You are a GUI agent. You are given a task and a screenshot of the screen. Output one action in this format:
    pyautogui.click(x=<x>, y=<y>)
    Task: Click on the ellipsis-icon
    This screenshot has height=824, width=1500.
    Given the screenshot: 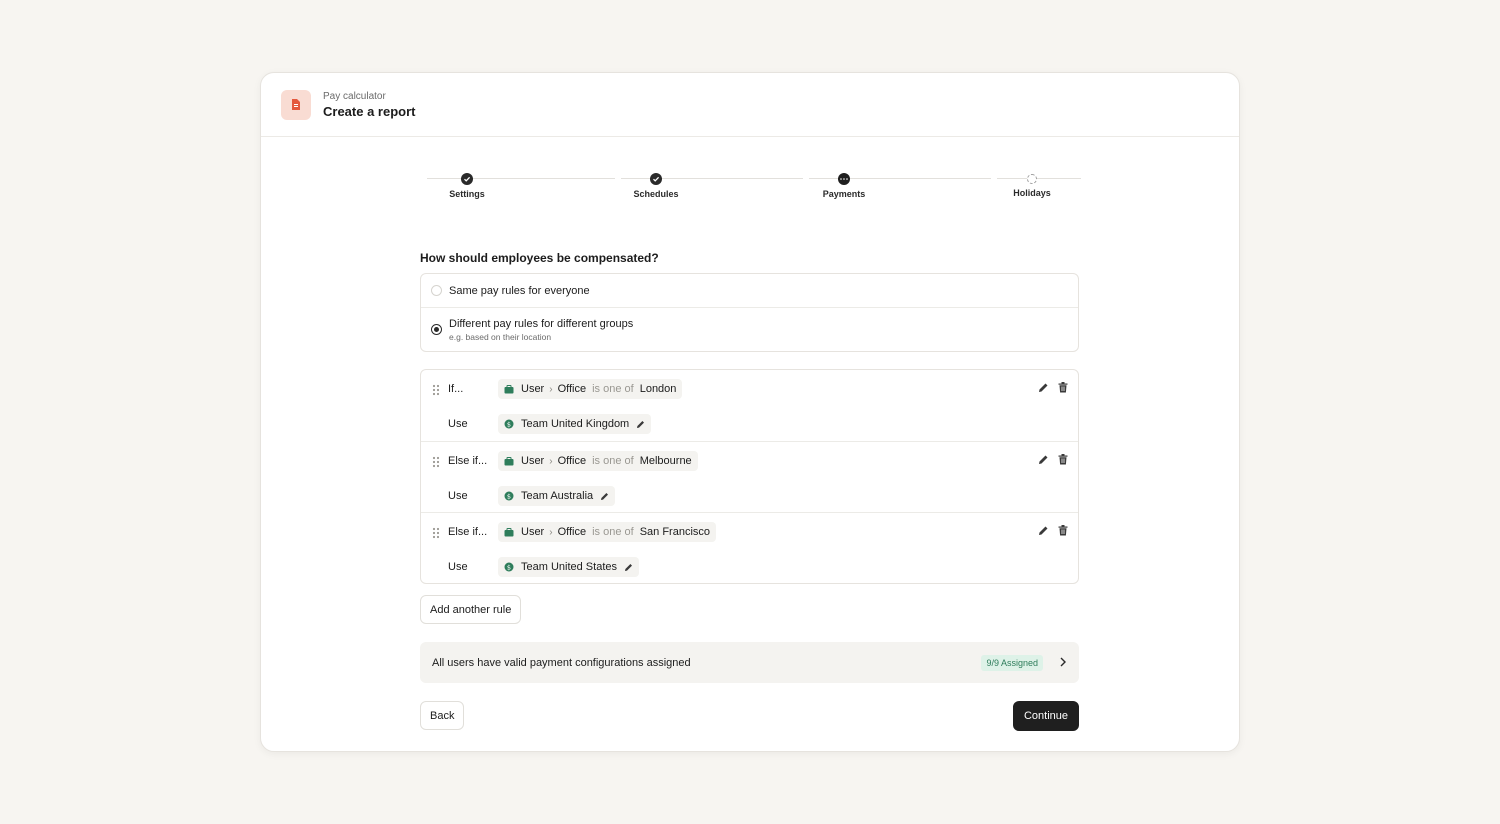 What is the action you would take?
    pyautogui.click(x=844, y=179)
    